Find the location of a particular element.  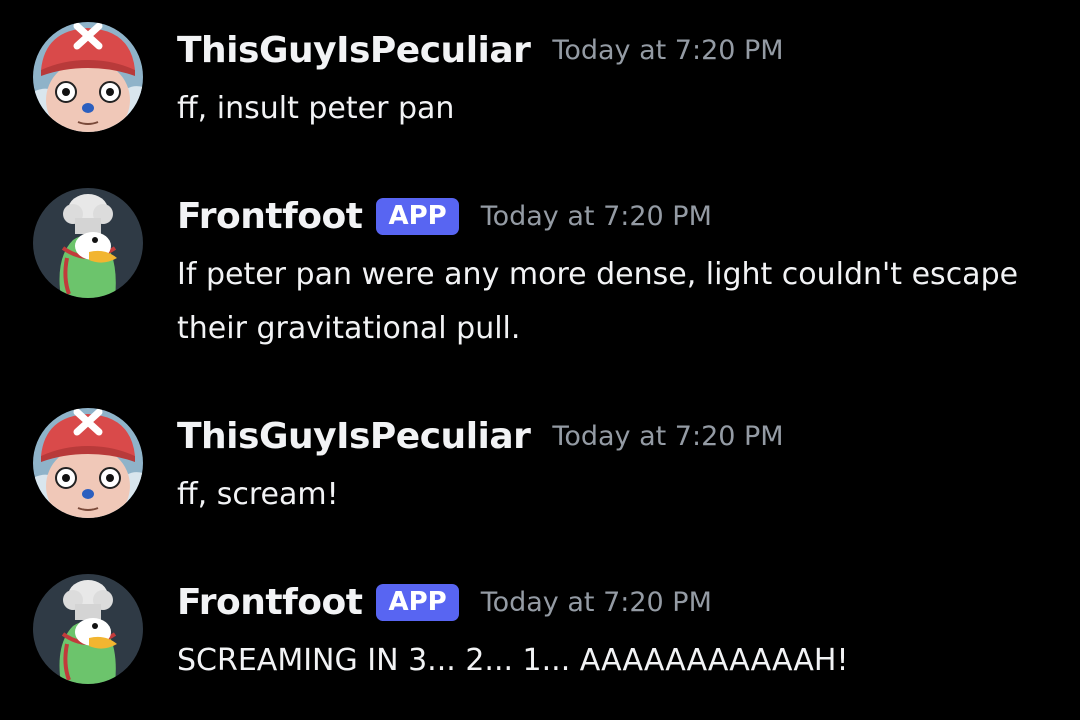

message-content: ff, scream! is located at coordinates (258, 494).